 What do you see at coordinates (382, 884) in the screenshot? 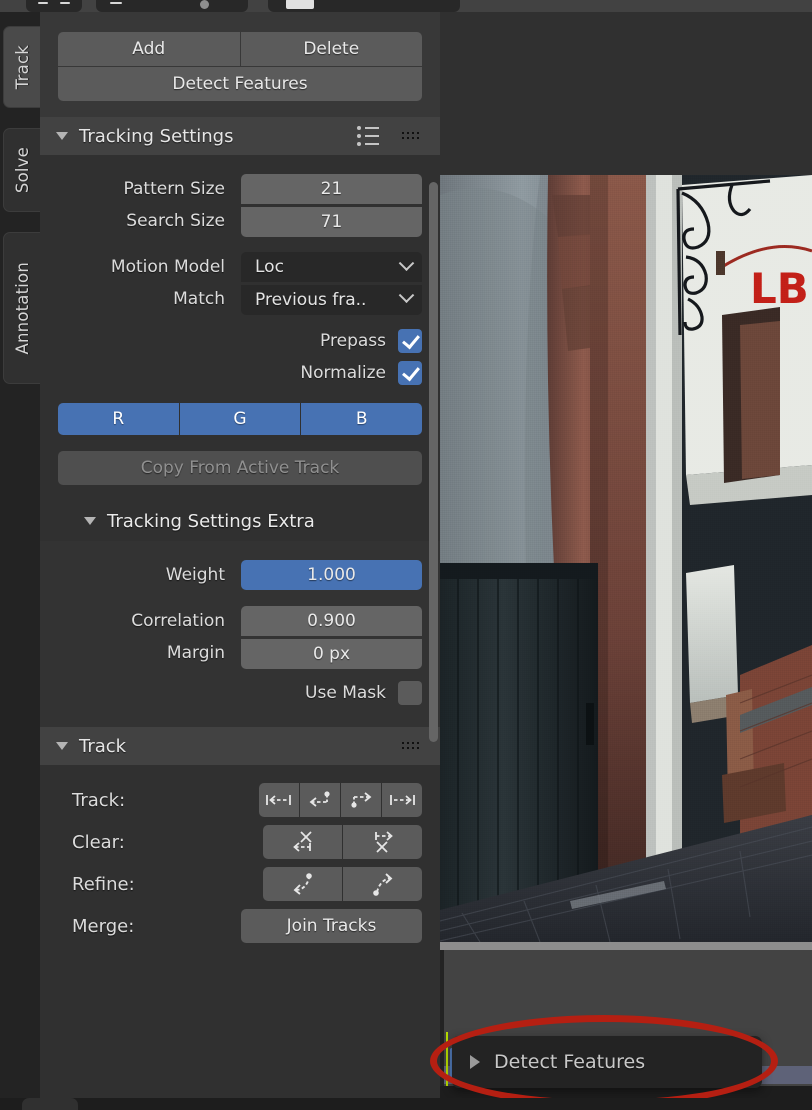
I see `refine-forwards-icon` at bounding box center [382, 884].